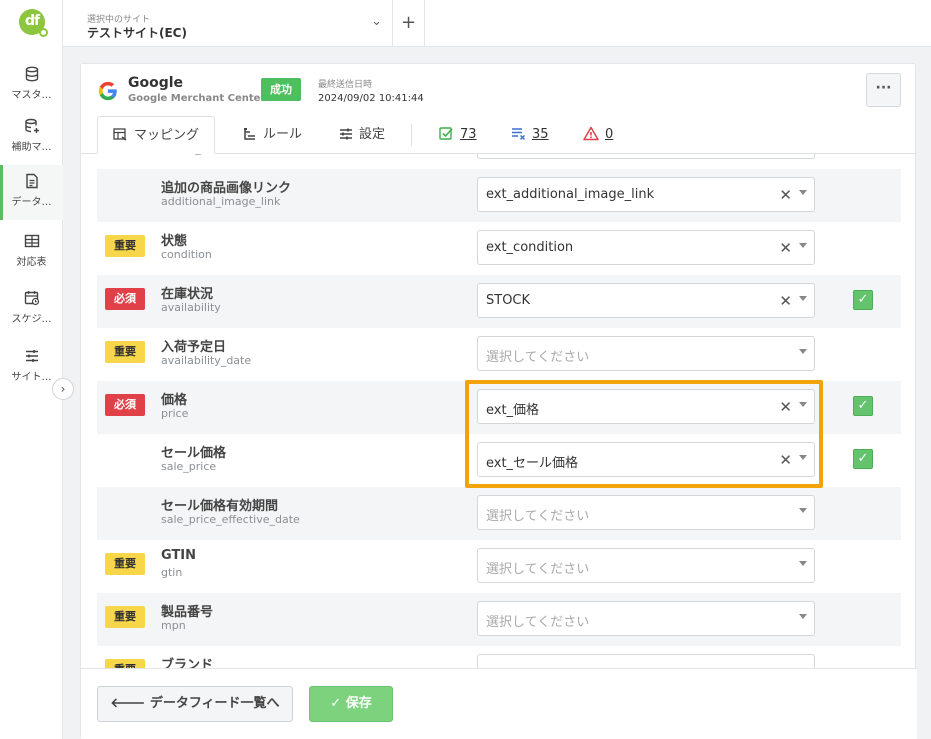  Describe the element at coordinates (371, 98) in the screenshot. I see `last-sent-value: 2024/09/02 10:41:44` at that location.